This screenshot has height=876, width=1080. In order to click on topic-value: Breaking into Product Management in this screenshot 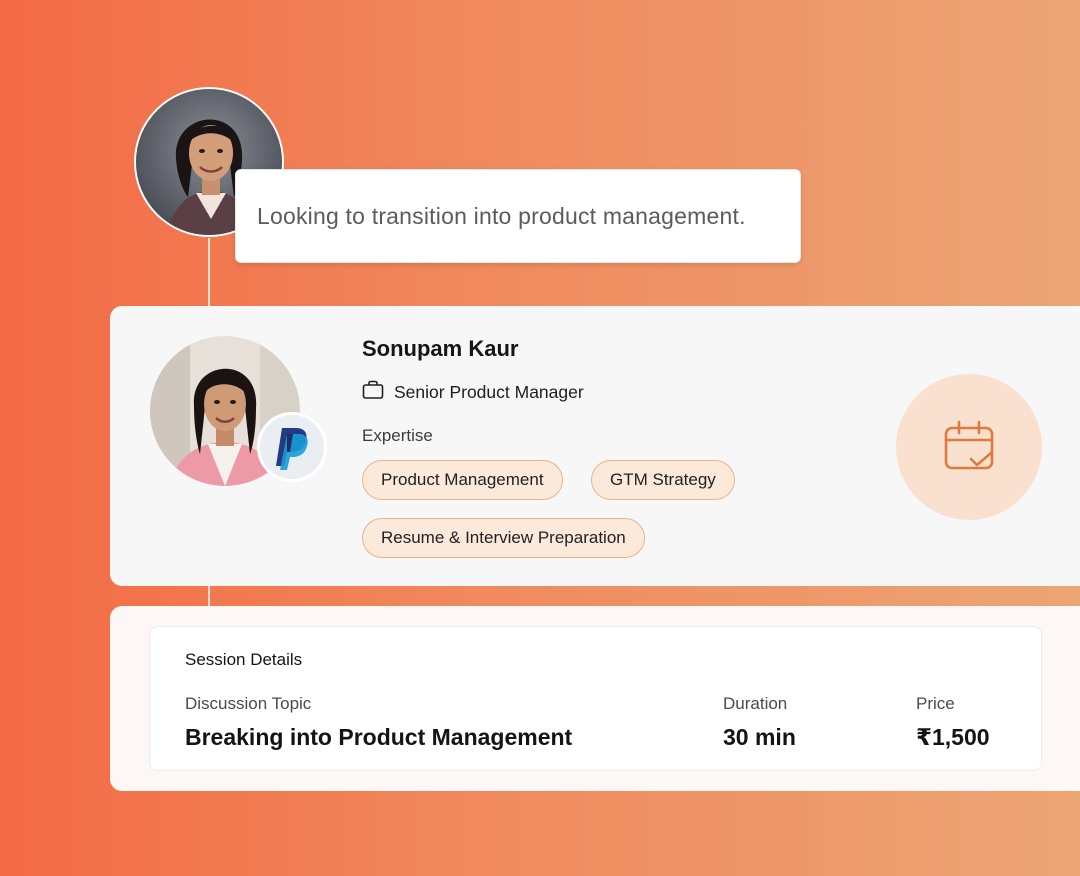, I will do `click(379, 737)`.